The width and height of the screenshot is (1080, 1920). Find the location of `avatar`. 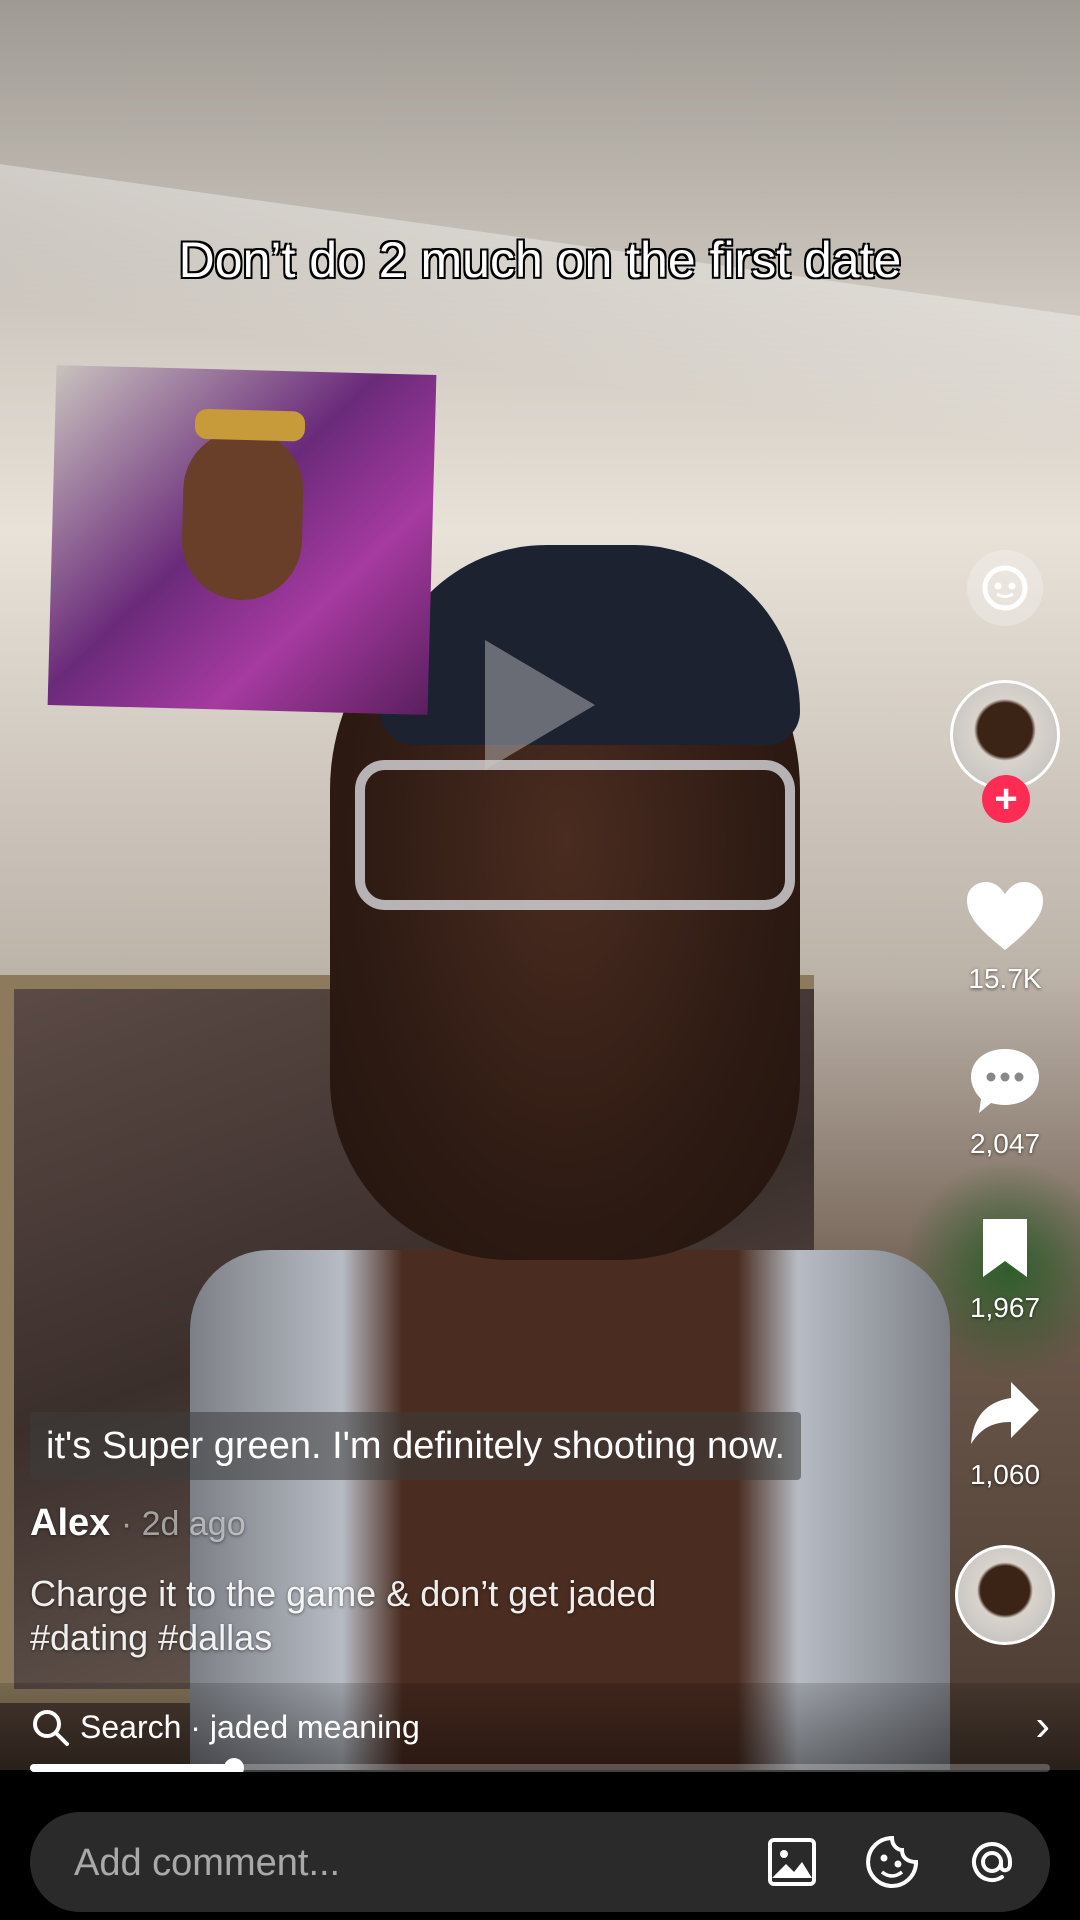

avatar is located at coordinates (1005, 735).